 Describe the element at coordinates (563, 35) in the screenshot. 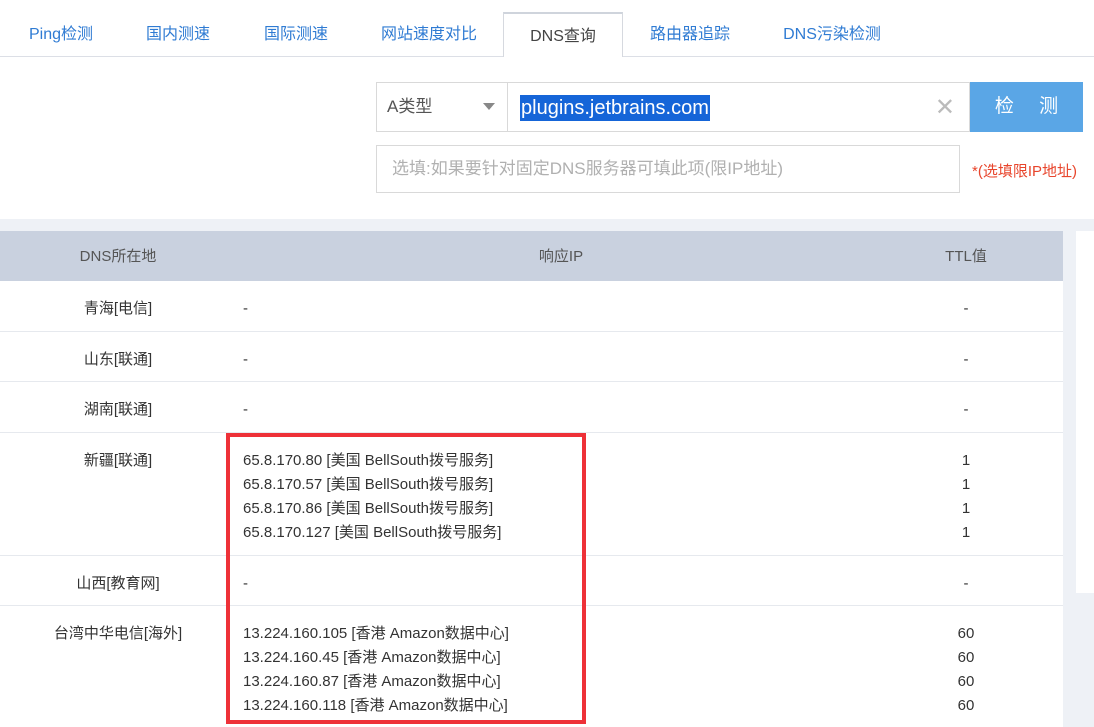

I see `tab-dns-query: DNS查询` at that location.